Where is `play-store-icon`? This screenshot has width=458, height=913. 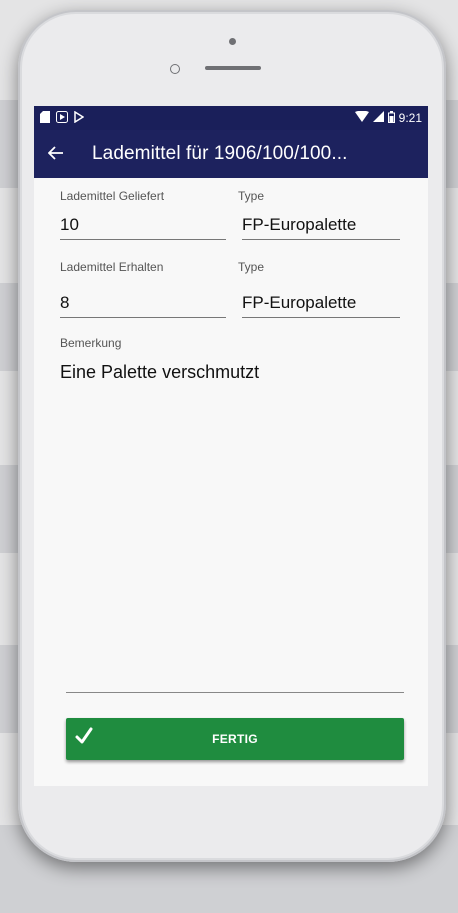
play-store-icon is located at coordinates (62, 118).